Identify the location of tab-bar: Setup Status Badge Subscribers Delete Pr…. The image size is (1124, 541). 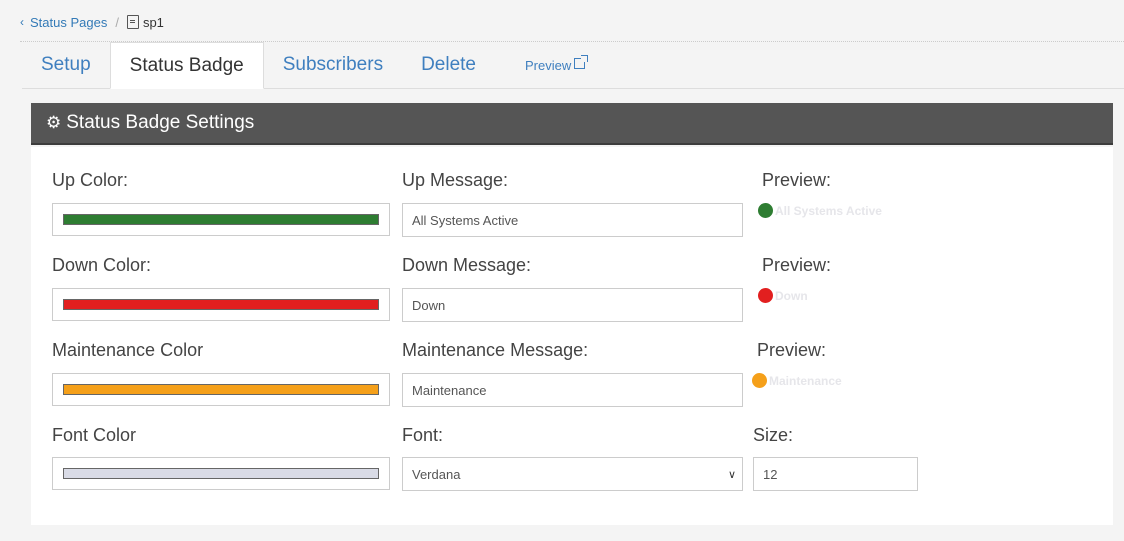
(573, 65).